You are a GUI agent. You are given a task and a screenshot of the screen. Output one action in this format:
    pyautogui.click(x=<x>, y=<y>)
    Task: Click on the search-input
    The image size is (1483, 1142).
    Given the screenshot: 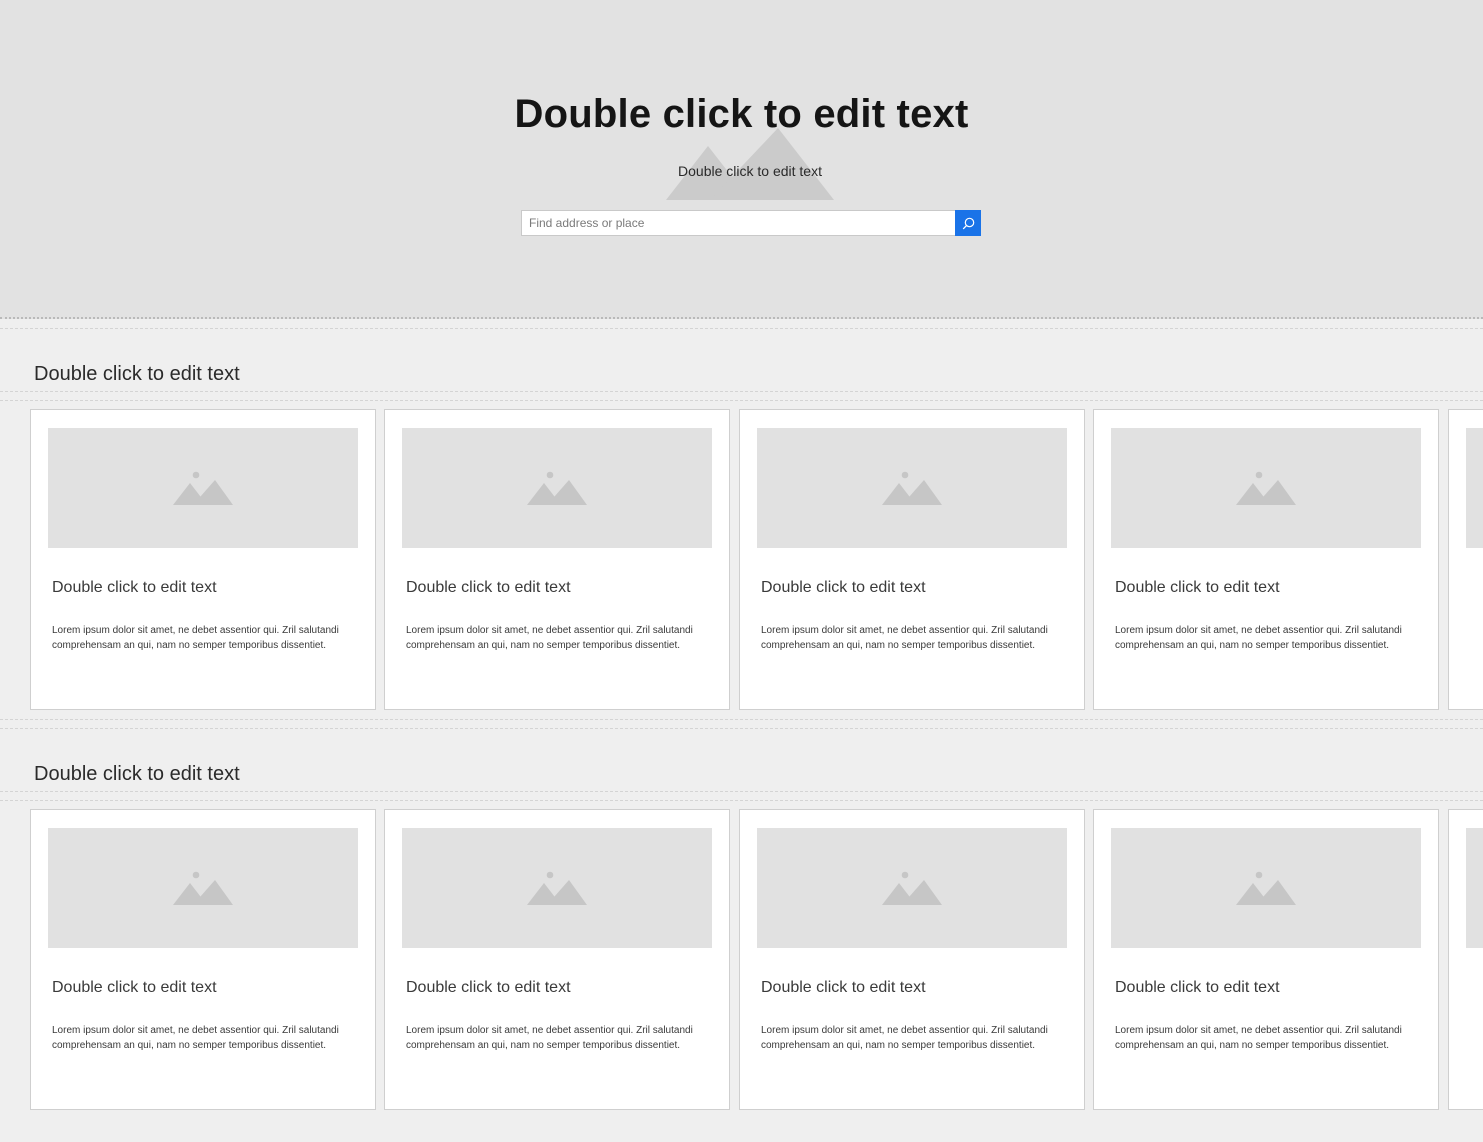 What is the action you would take?
    pyautogui.click(x=738, y=223)
    